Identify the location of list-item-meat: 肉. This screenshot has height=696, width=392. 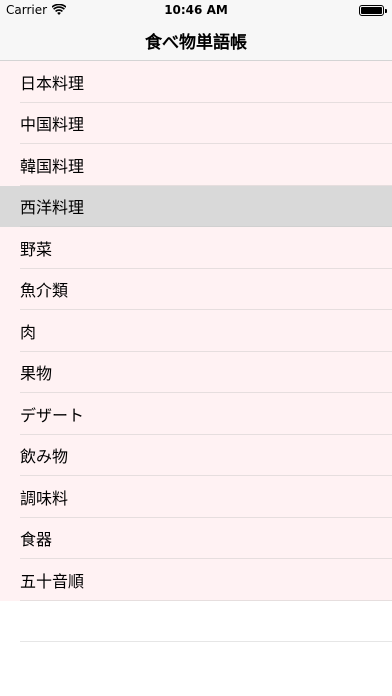
(196, 331).